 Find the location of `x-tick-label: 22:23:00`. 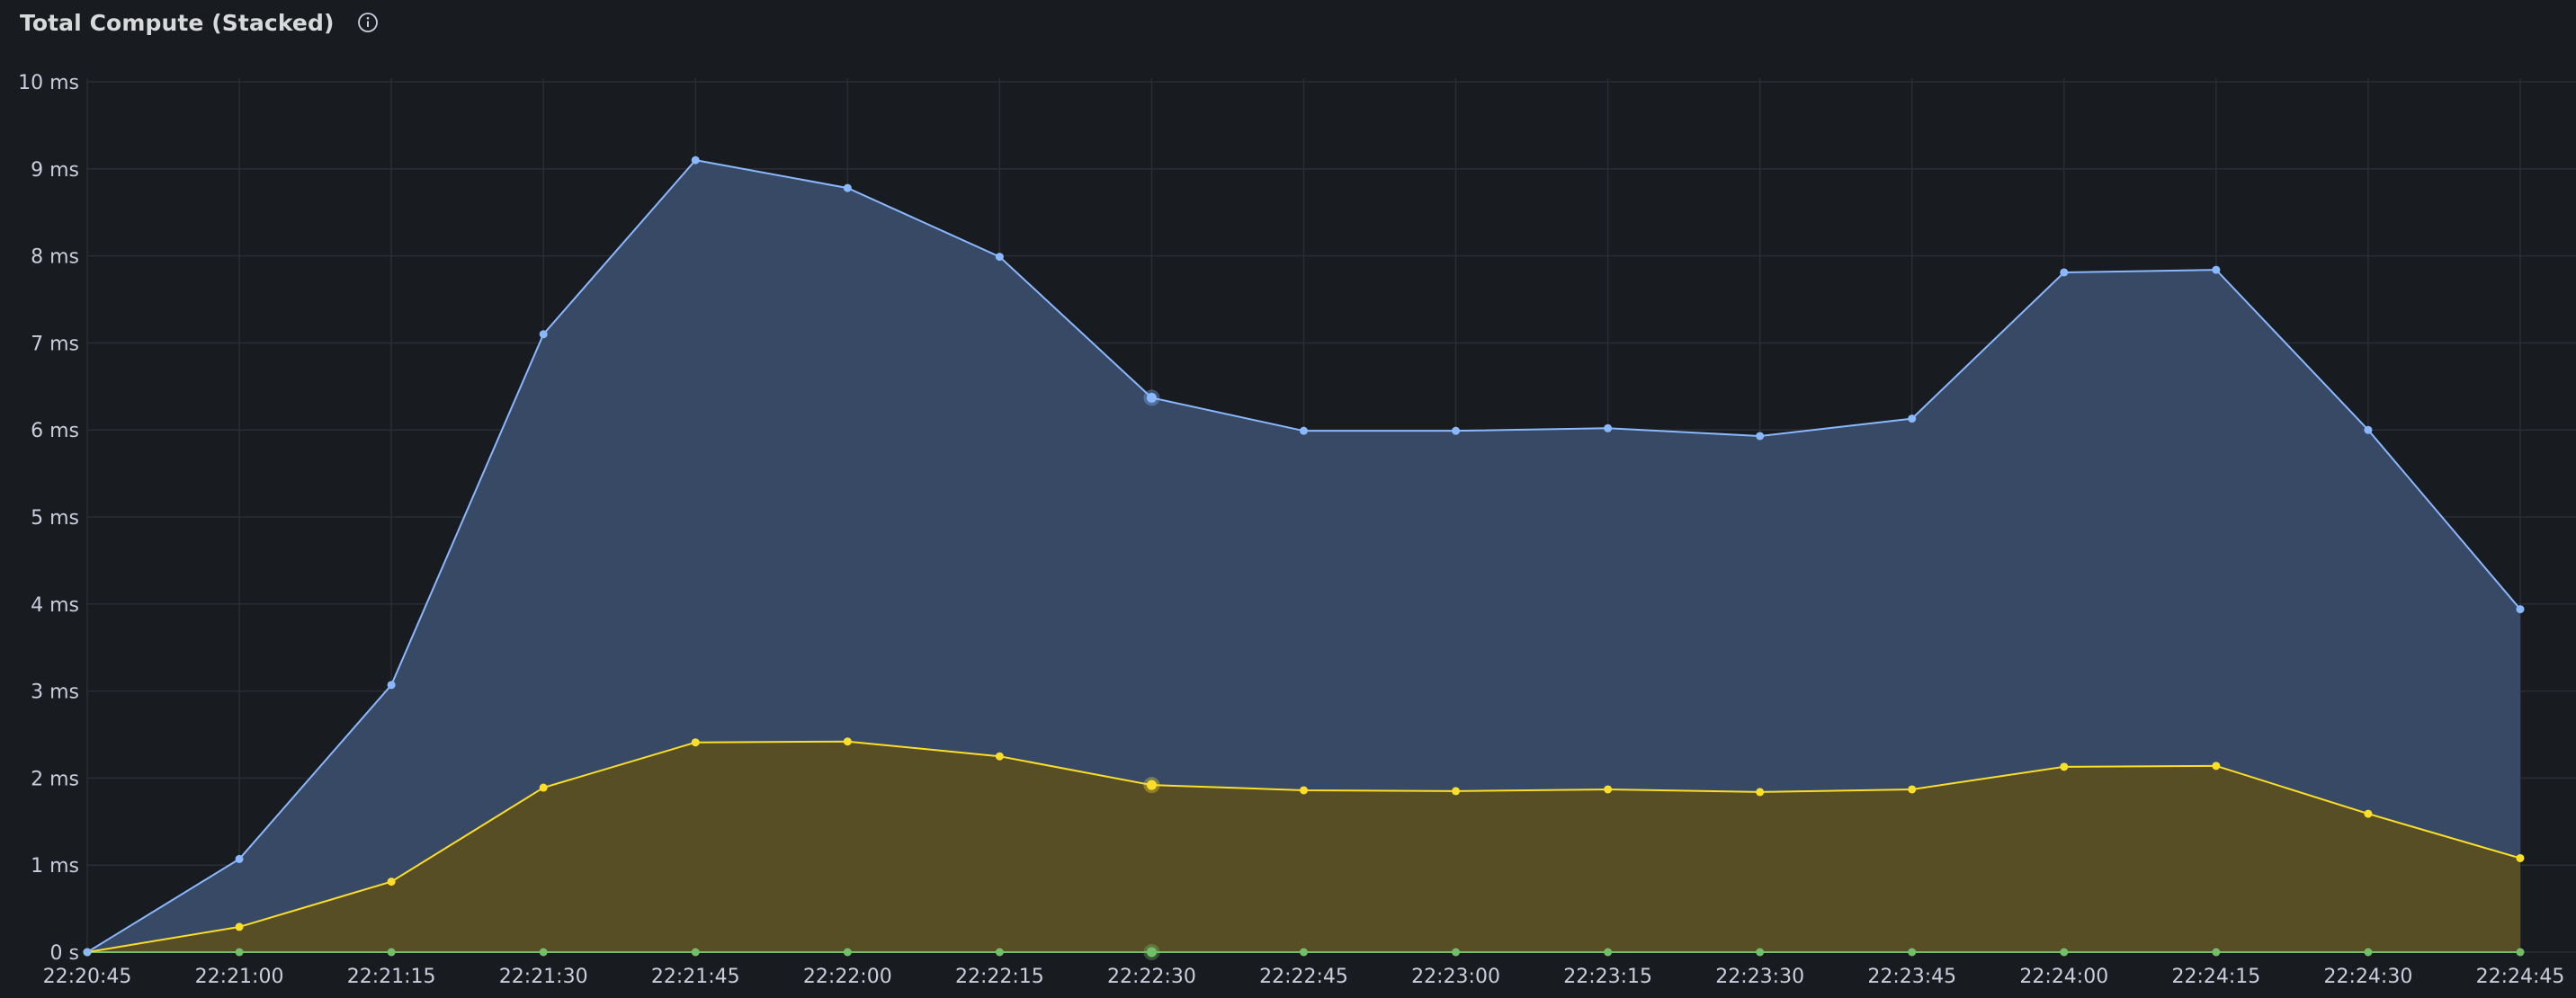

x-tick-label: 22:23:00 is located at coordinates (1455, 977).